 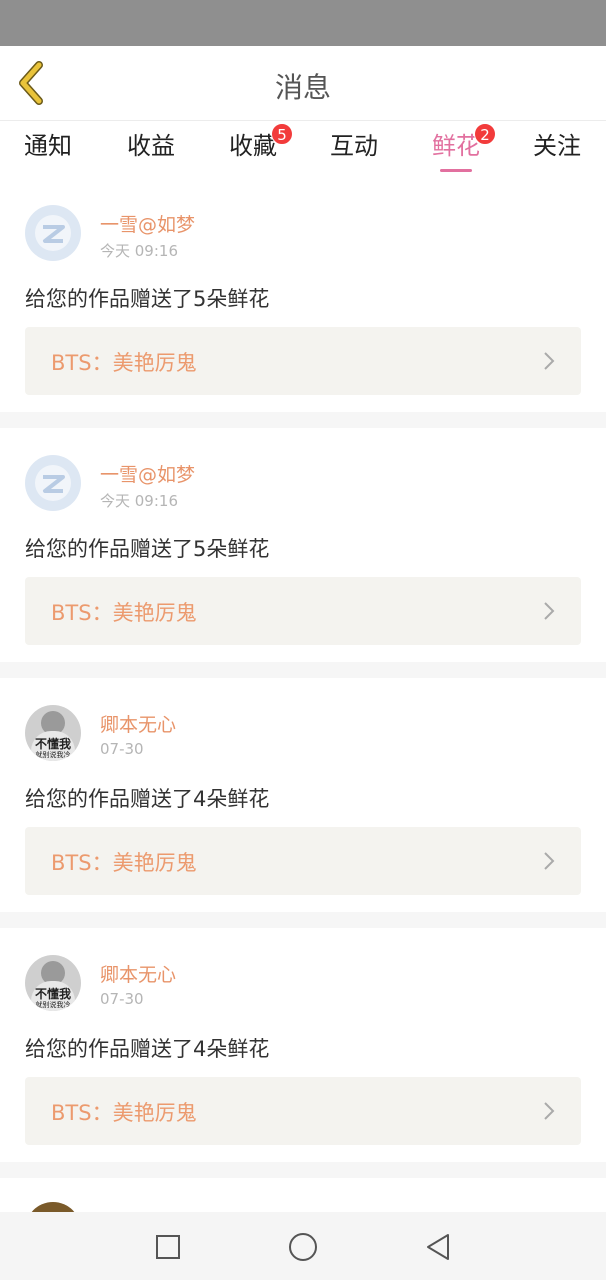 I want to click on tab-bar: 通知 收益 收藏 5 互动 鲜花 2 关注, so click(x=303, y=149).